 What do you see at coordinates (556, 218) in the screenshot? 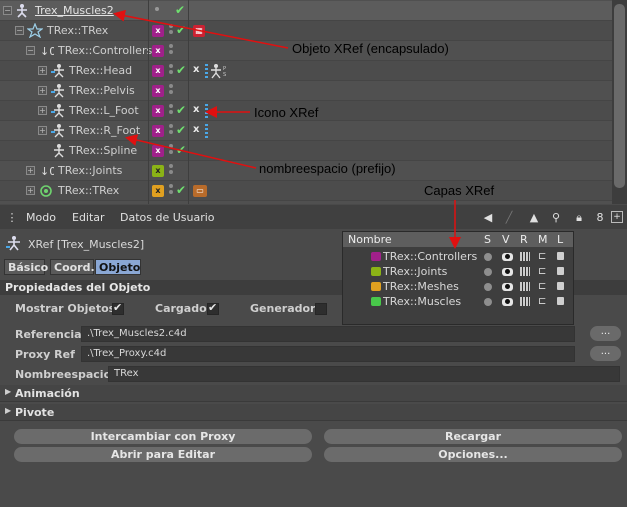
I see `search-icon: ⚲` at bounding box center [556, 218].